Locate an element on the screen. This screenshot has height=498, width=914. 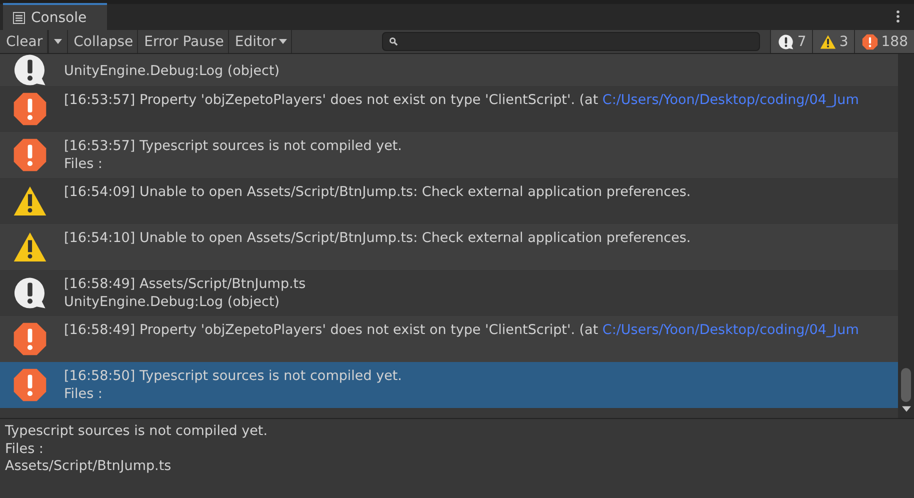
scroll-down-icon is located at coordinates (906, 409).